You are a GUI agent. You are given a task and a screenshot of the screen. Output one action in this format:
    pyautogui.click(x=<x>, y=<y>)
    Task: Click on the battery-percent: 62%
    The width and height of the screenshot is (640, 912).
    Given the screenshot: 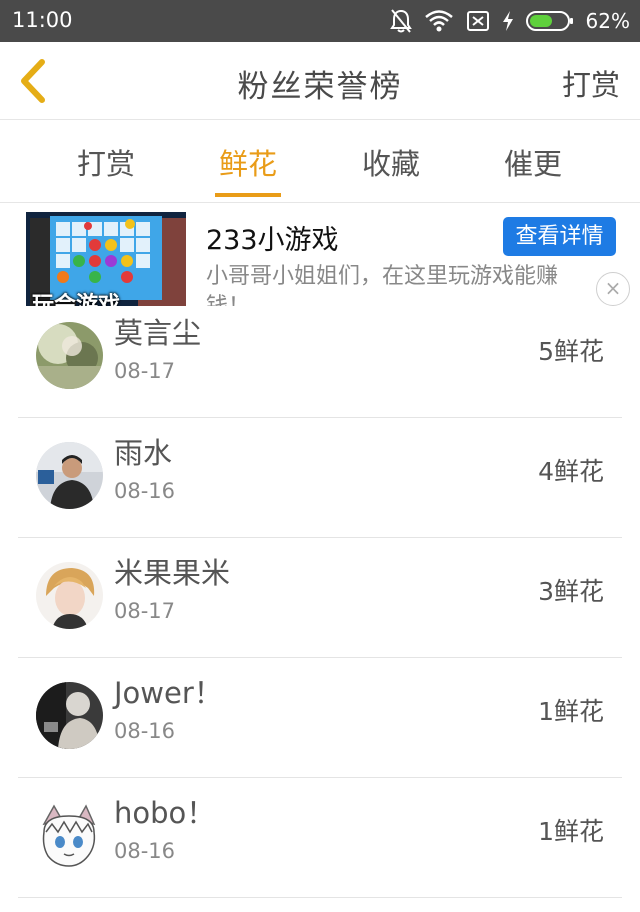 What is the action you would take?
    pyautogui.click(x=607, y=21)
    